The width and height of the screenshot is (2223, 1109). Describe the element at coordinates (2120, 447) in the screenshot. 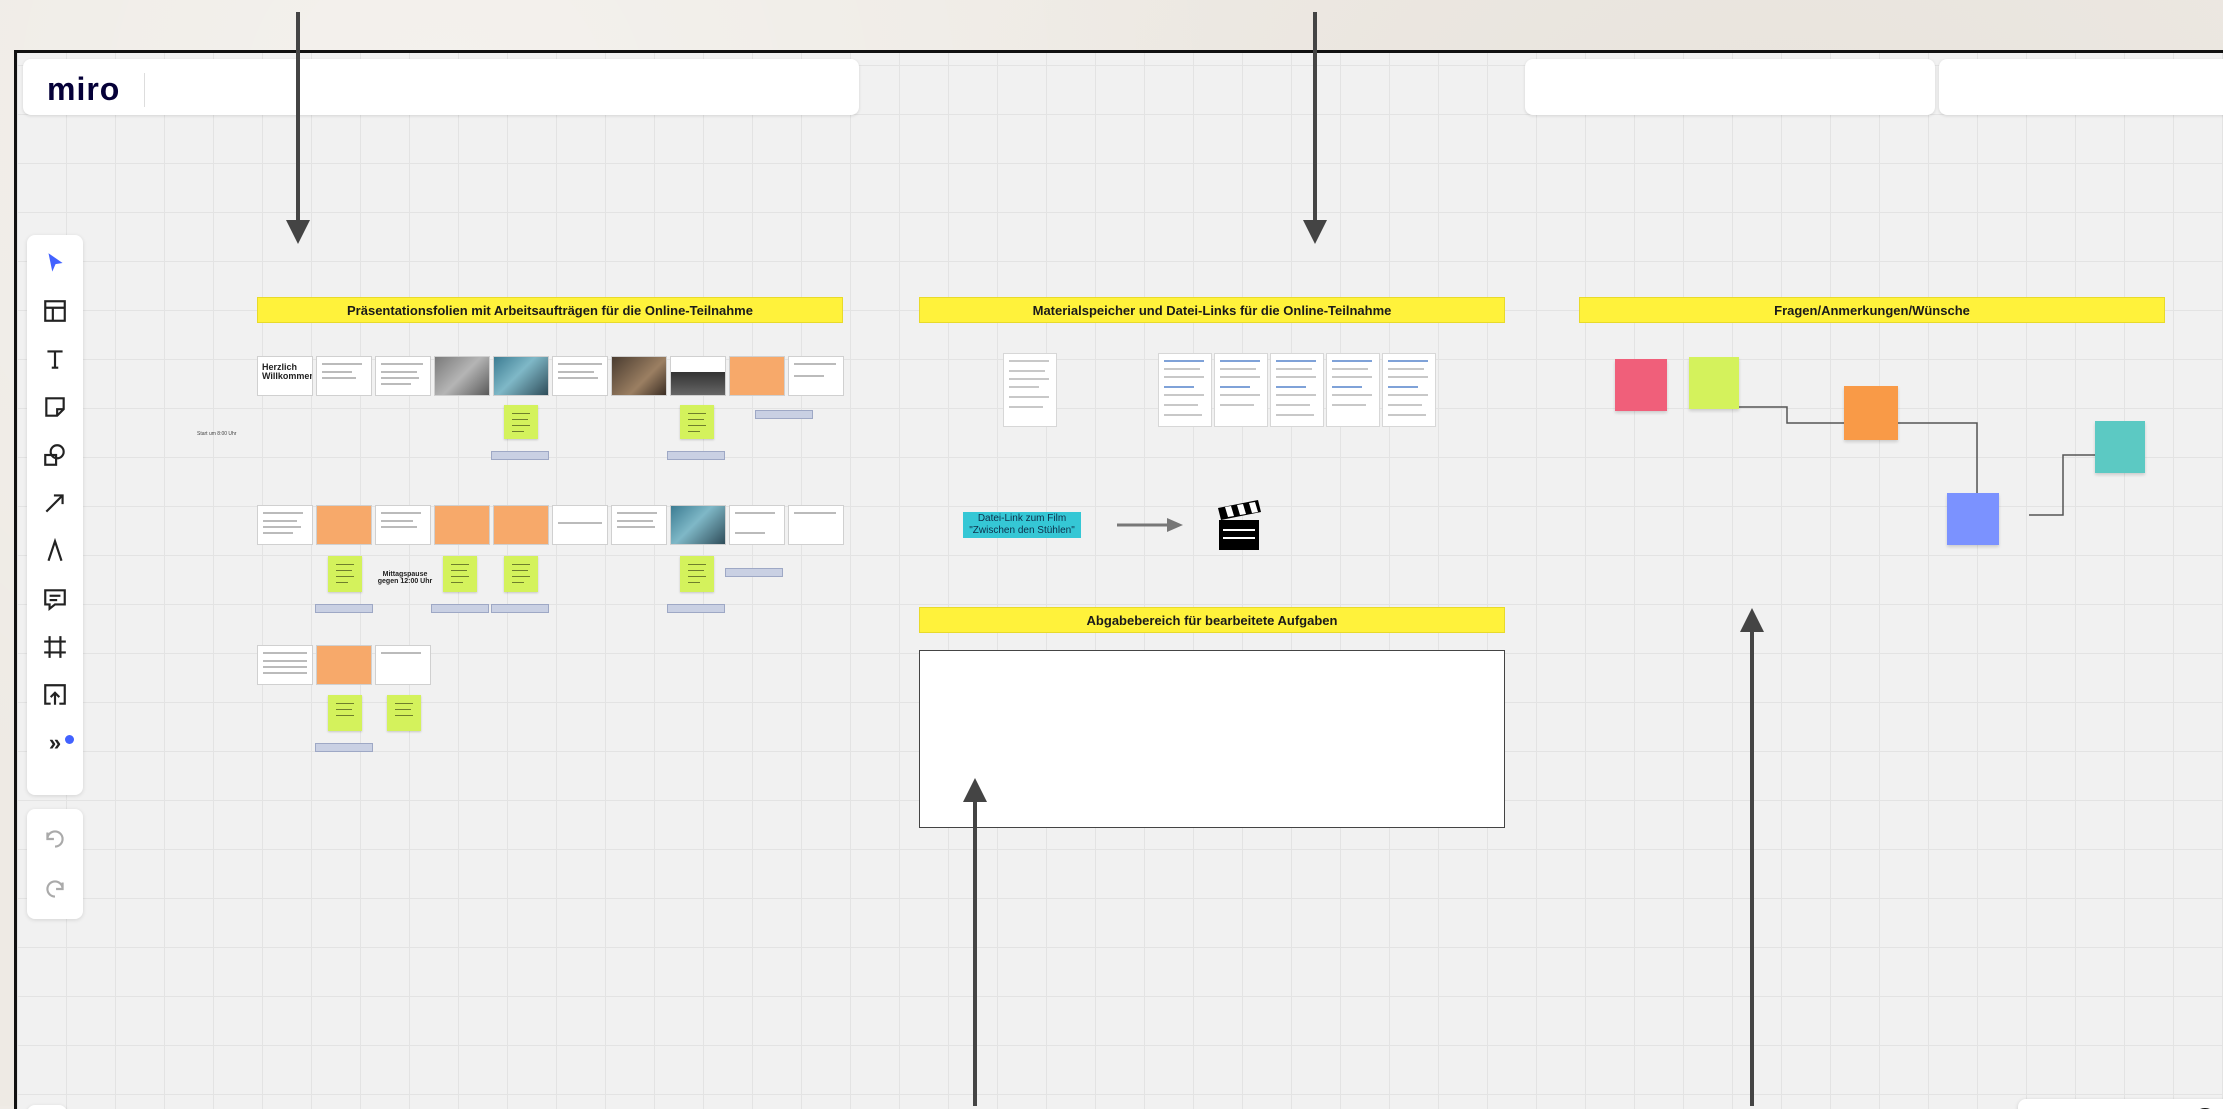

I see `question-sticky-teal` at that location.